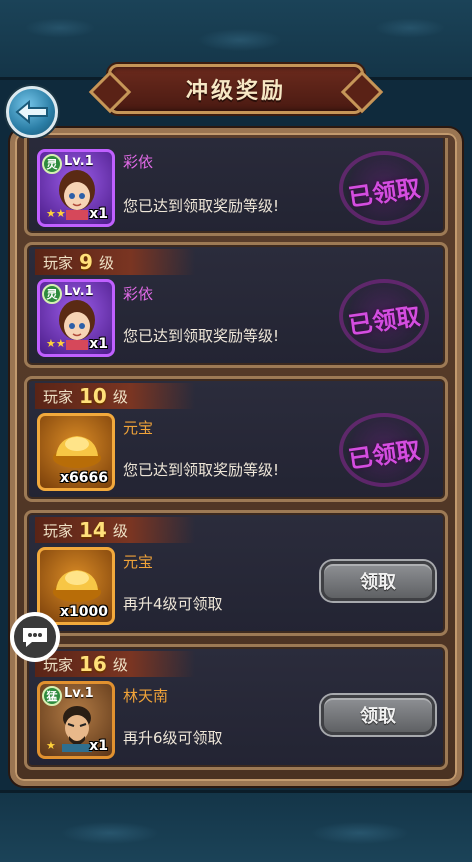 This screenshot has width=472, height=862. Describe the element at coordinates (236, 707) in the screenshot. I see `reward-card: 玩家 16 级 猛 Lv.1 ★ x1 林天南 再升6级可领取 领取` at that location.